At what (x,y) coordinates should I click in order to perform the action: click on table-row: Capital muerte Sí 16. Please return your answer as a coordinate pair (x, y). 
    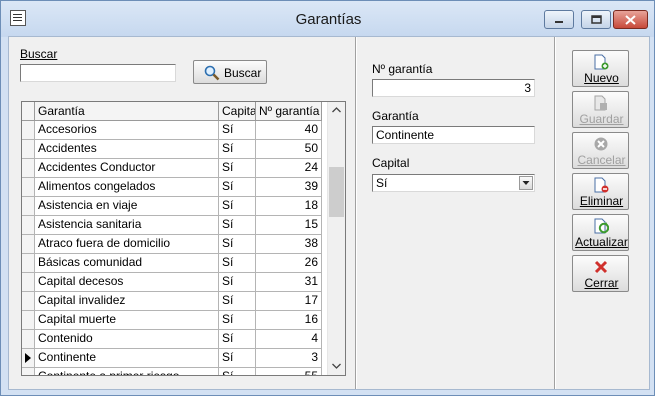
    Looking at the image, I should click on (172, 320).